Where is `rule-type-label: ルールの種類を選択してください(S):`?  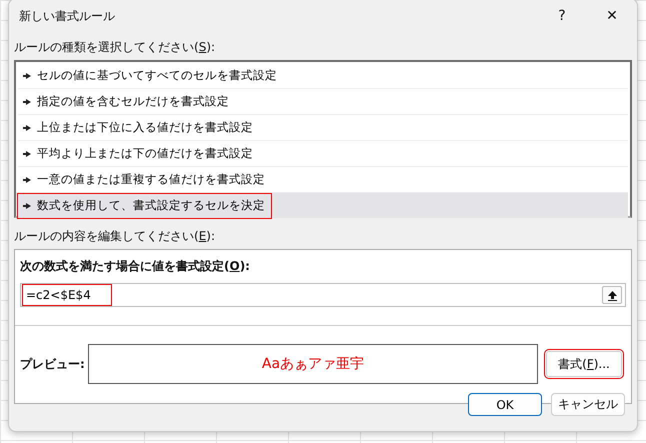
rule-type-label: ルールの種類を選択してください(S): is located at coordinates (115, 47).